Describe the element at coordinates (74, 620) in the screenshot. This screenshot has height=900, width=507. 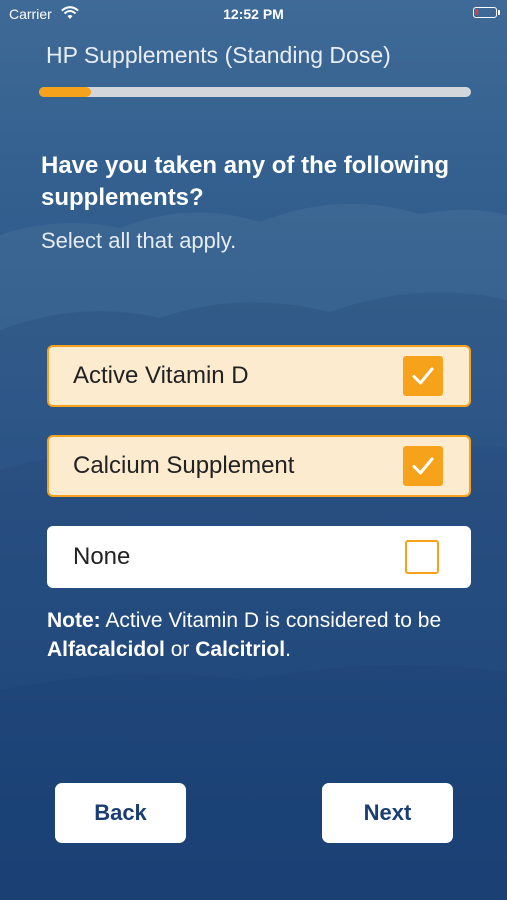
I see `note-prefix: Note:` at that location.